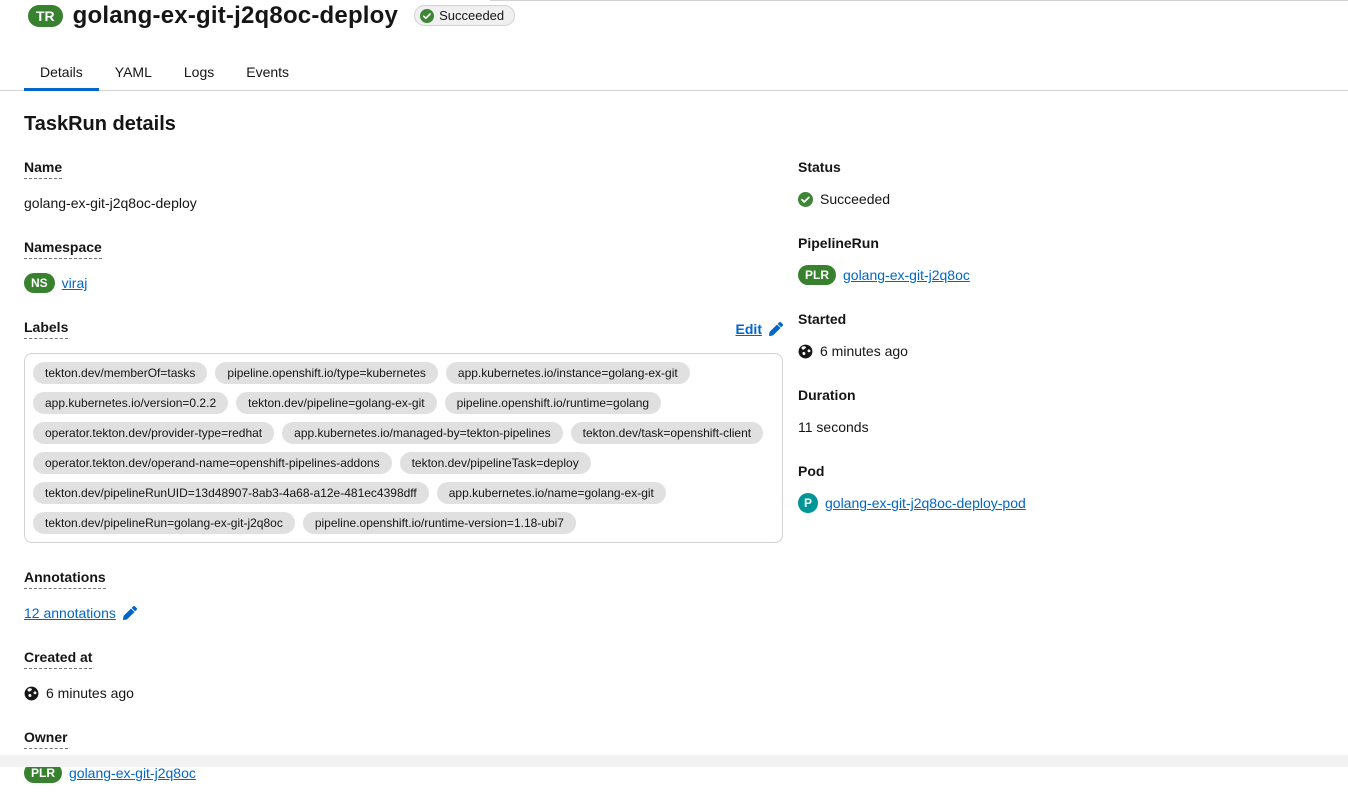 Image resolution: width=1348 pixels, height=809 pixels. I want to click on status-badge: Succeeded, so click(465, 15).